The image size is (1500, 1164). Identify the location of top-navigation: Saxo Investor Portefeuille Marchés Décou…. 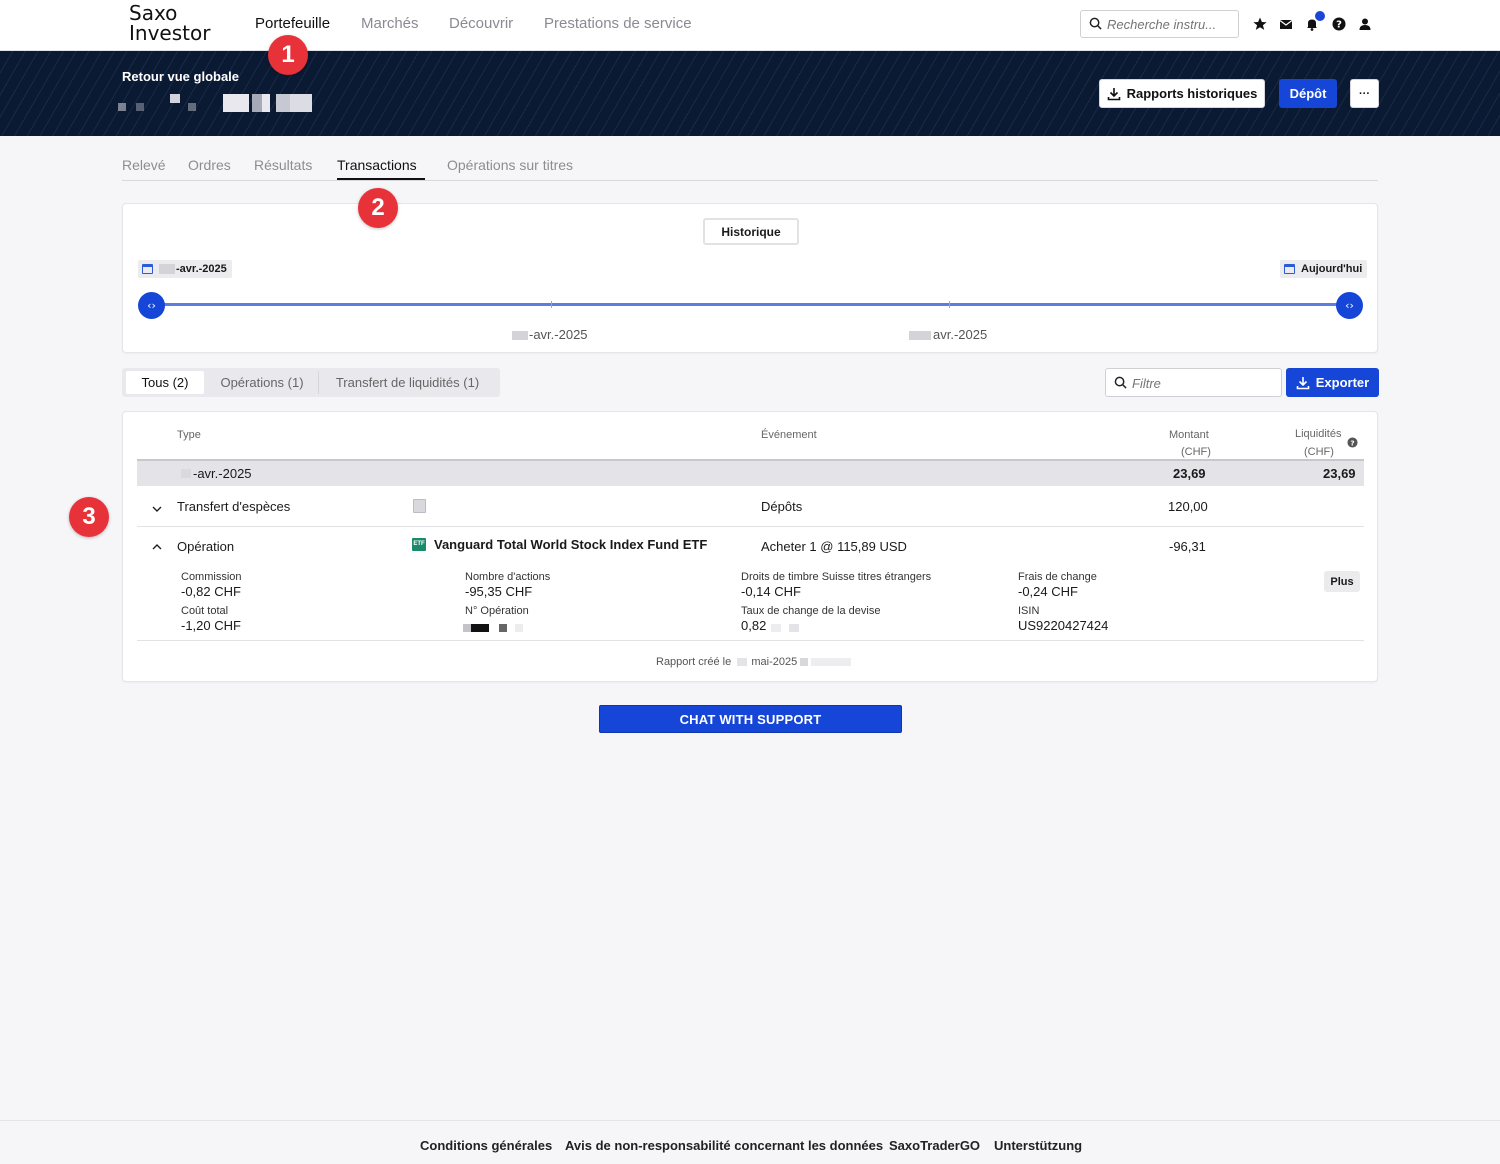
(750, 25).